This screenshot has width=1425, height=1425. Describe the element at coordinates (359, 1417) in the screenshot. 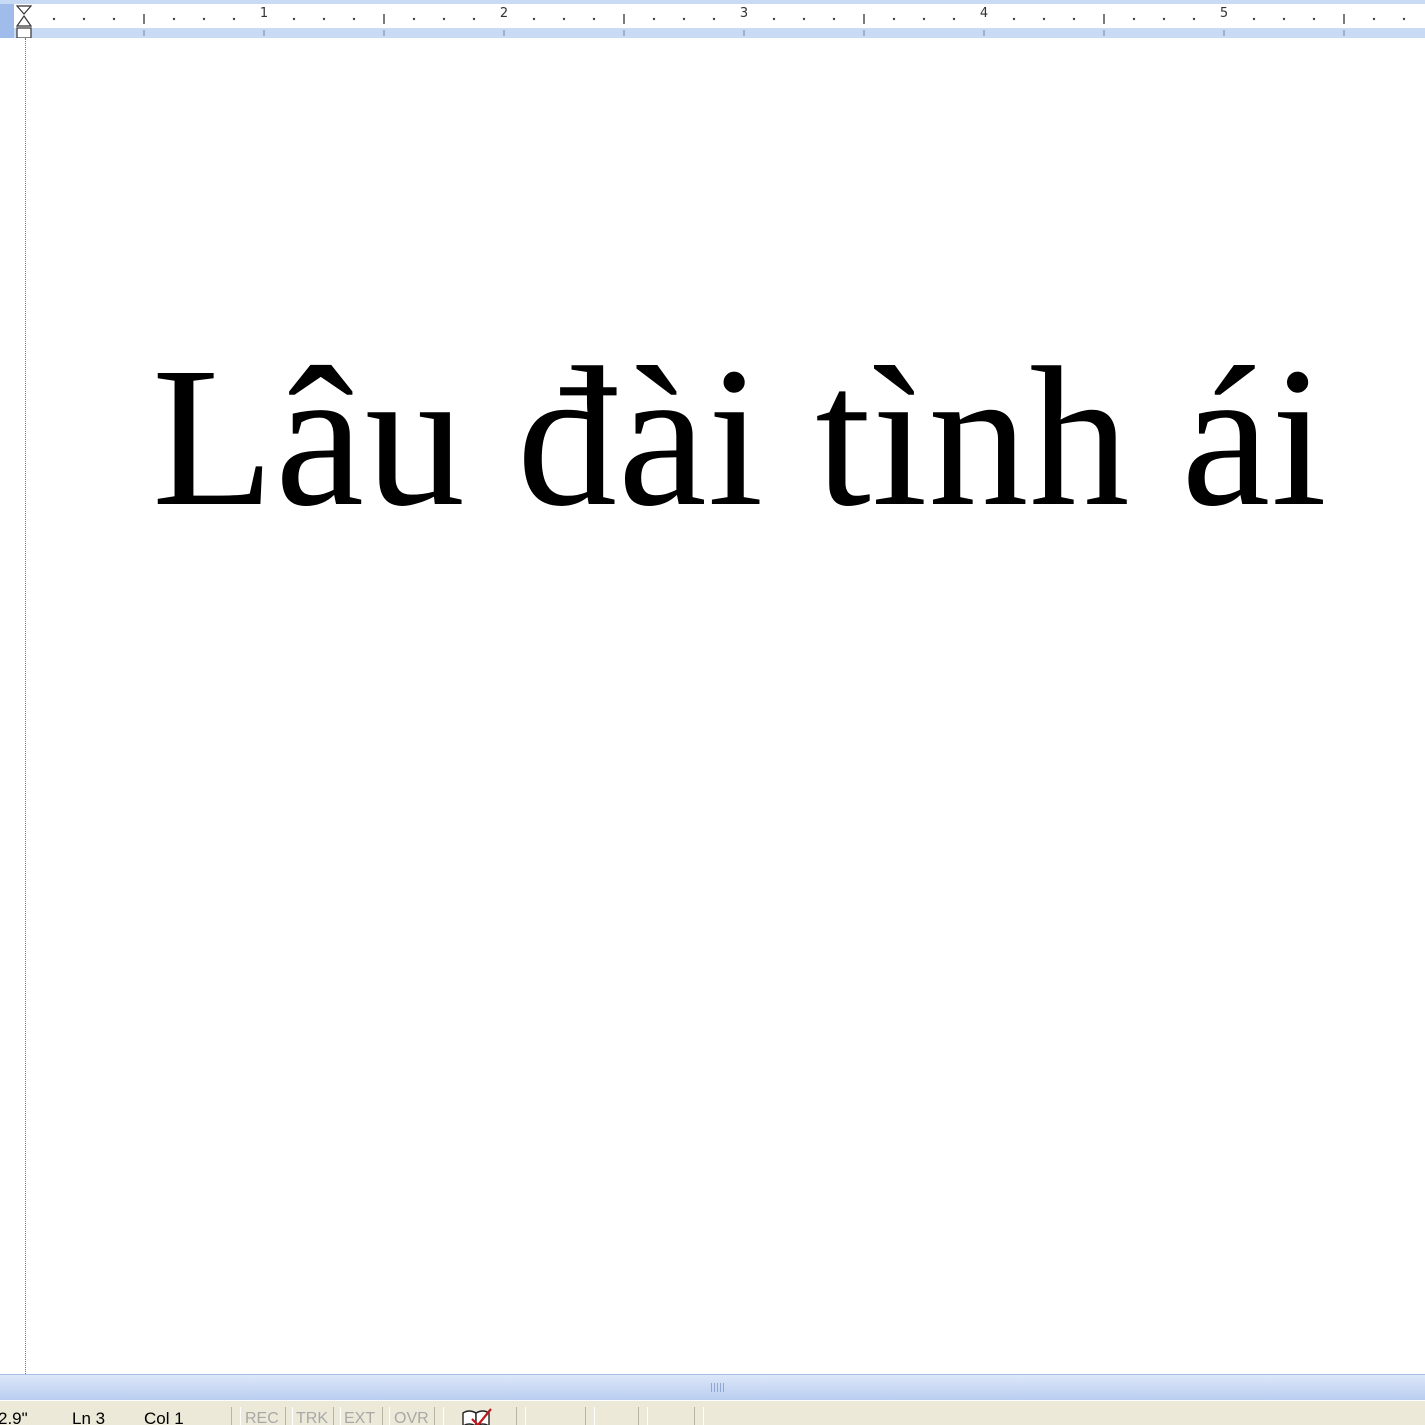

I see `status-mode-ext: EXT` at that location.